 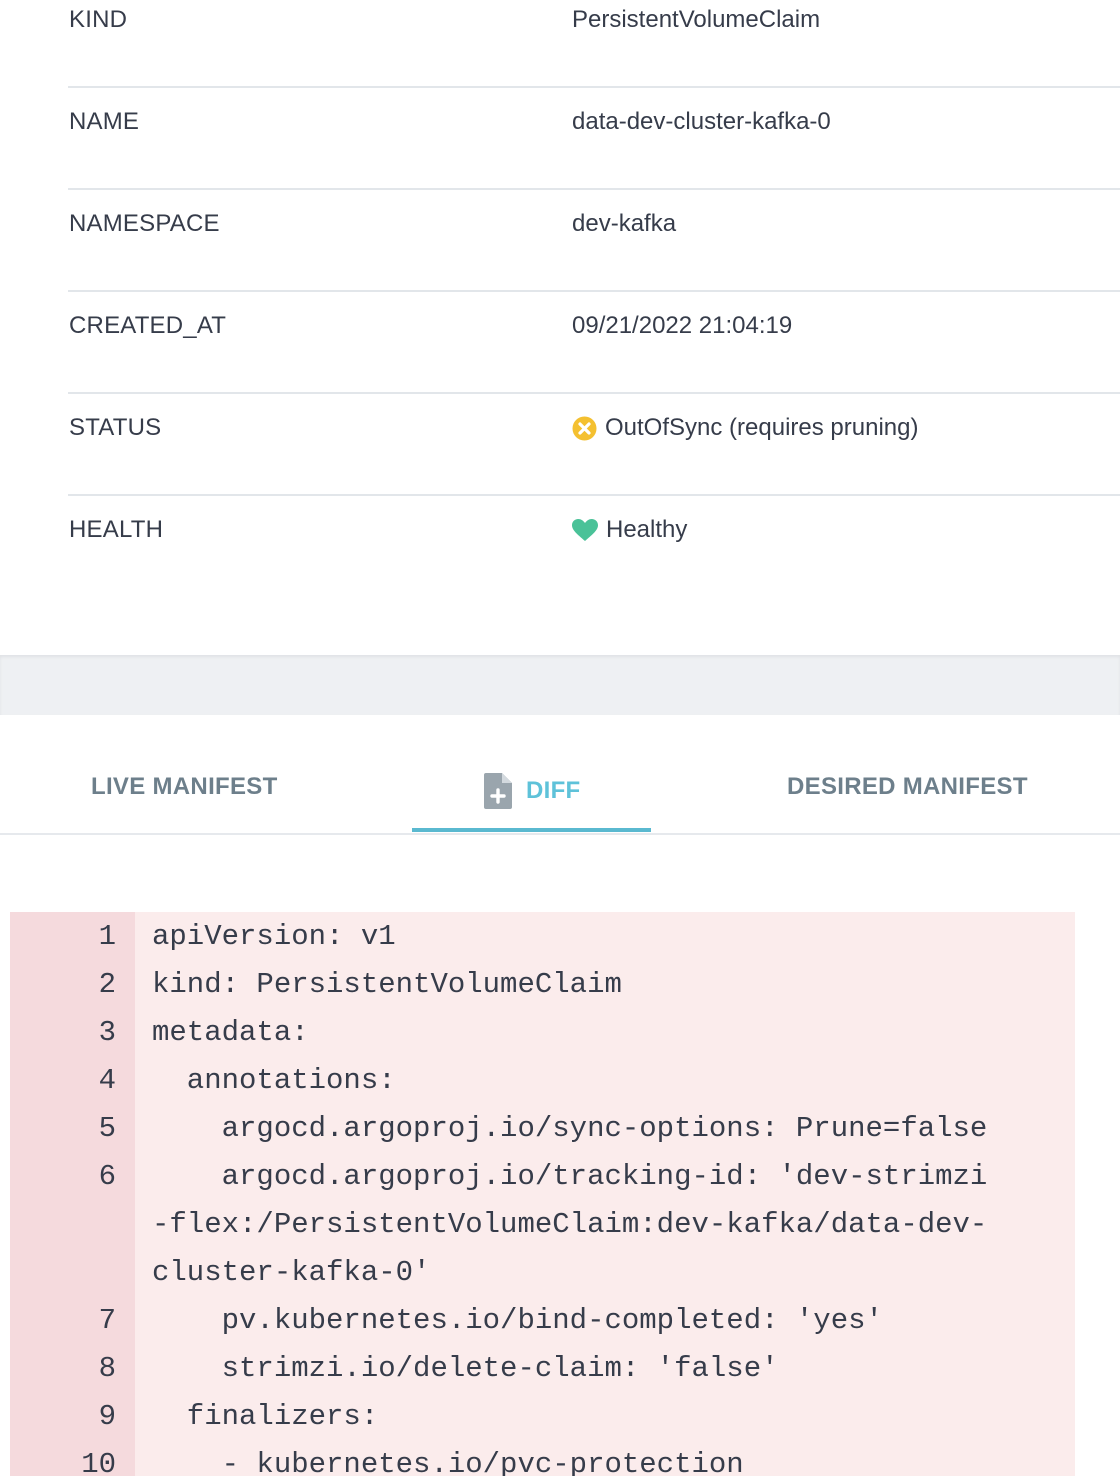 I want to click on summary-value-text: PersistentVolumeClaim, so click(x=696, y=19).